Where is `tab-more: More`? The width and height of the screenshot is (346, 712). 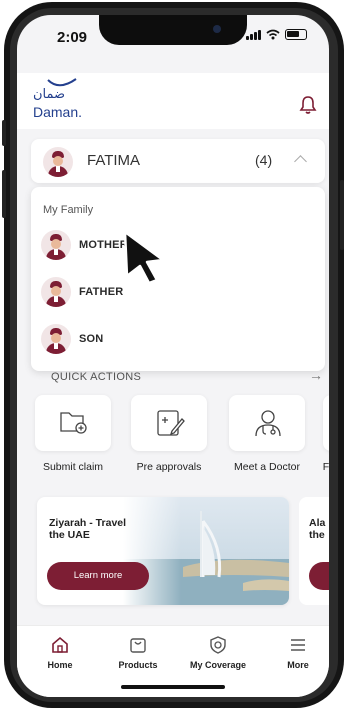
tab-more: More is located at coordinates (296, 653).